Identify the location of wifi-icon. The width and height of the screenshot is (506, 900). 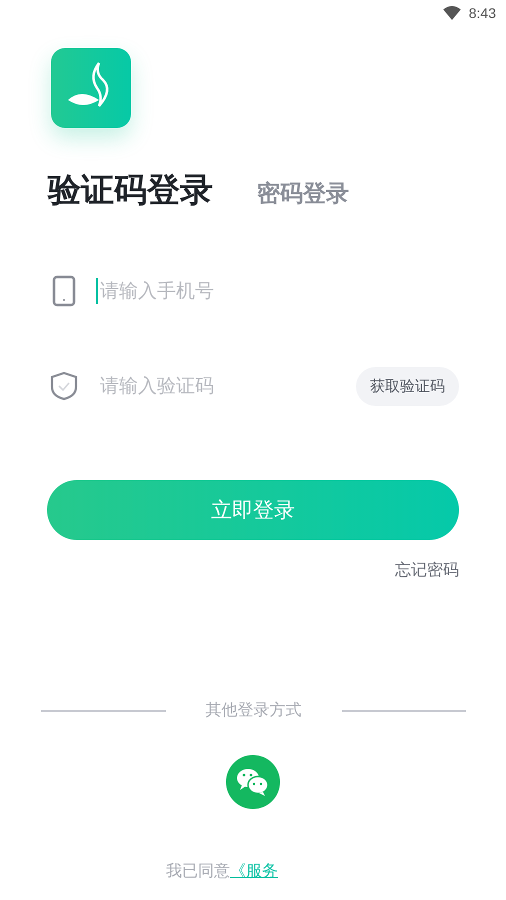
(451, 13).